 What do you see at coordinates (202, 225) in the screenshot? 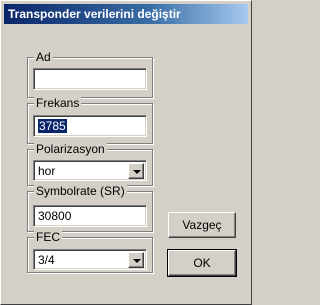
I see `cancel-button: Vazgeç` at bounding box center [202, 225].